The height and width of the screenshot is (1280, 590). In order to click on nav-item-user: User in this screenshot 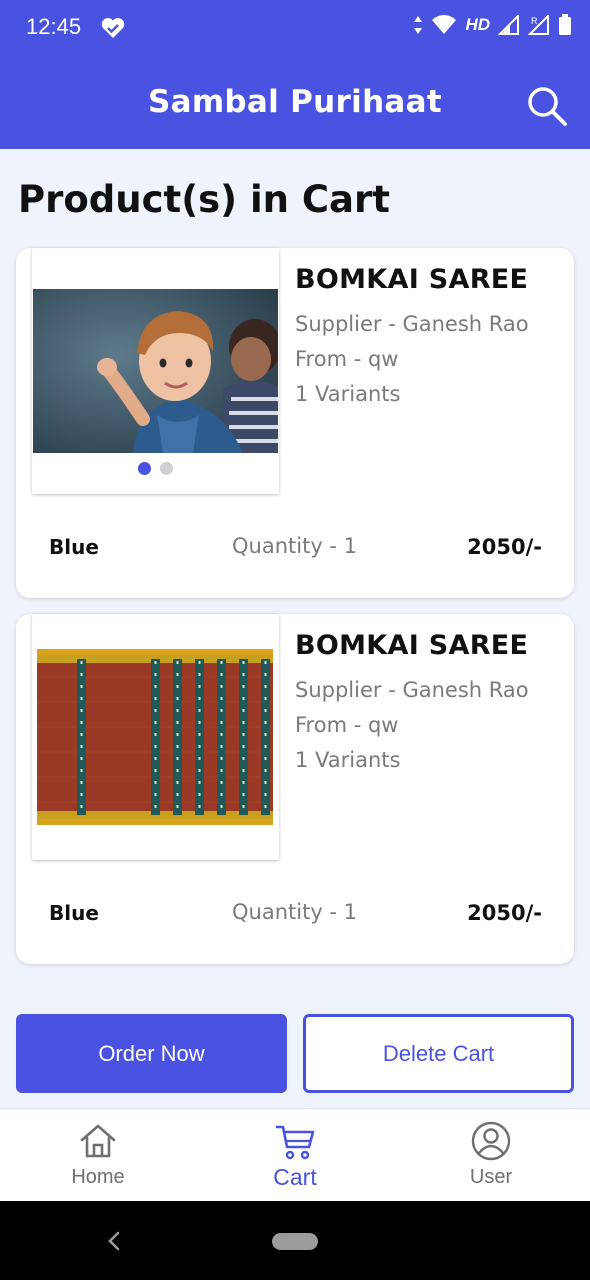, I will do `click(491, 1155)`.